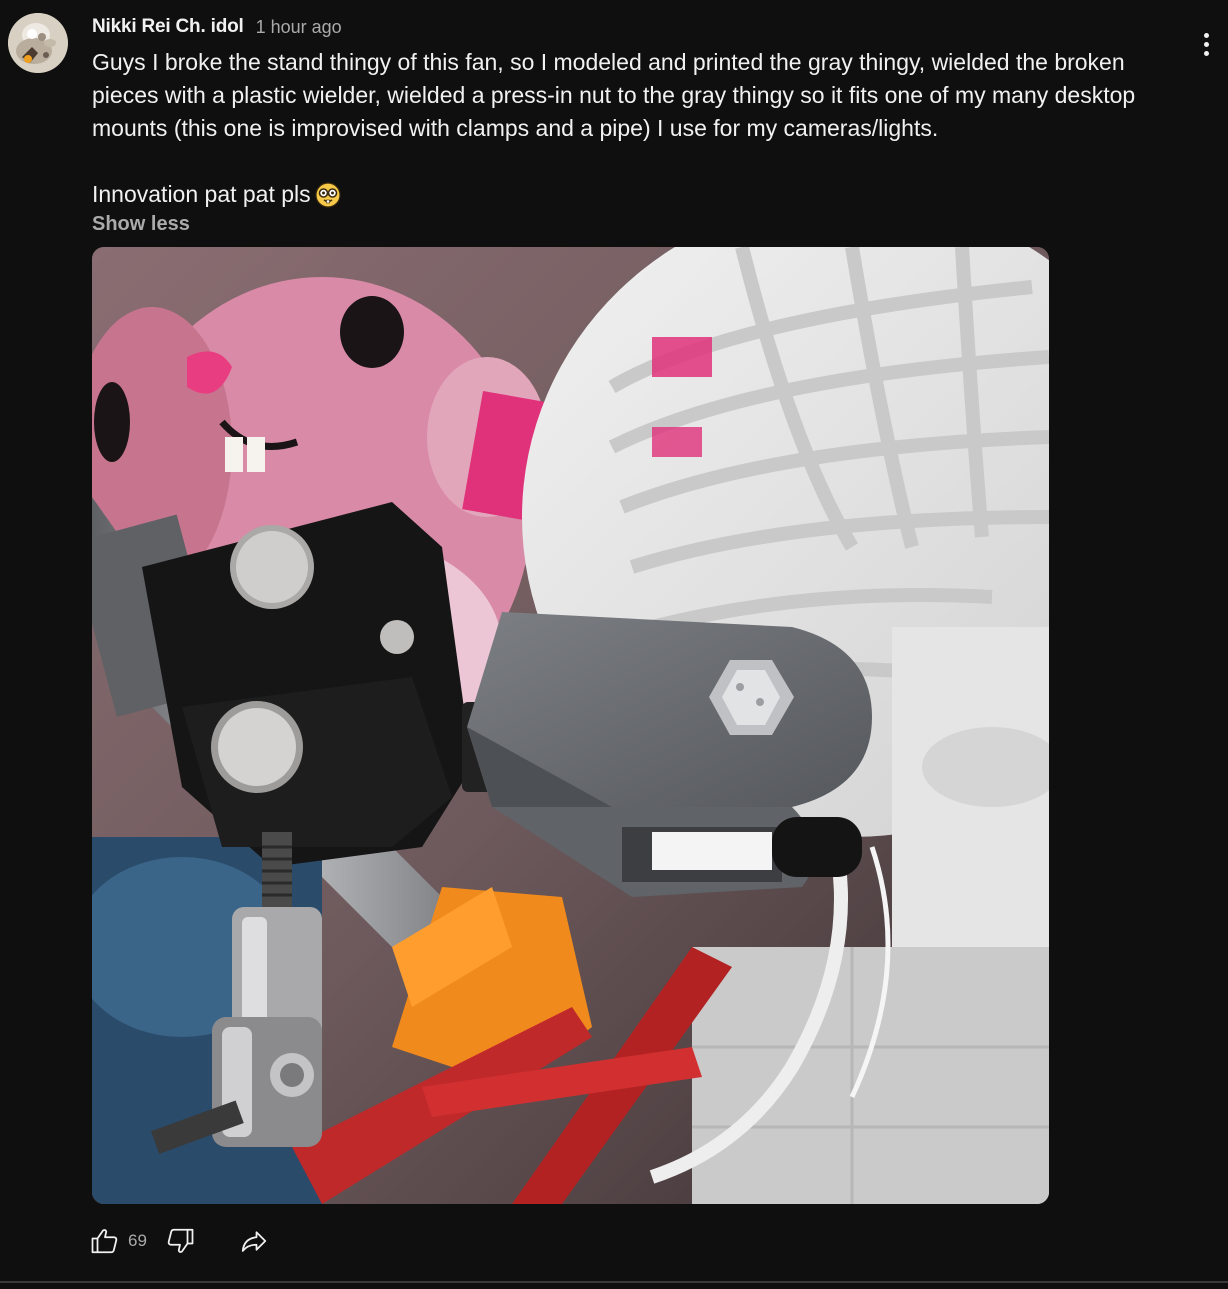 The image size is (1228, 1289). I want to click on thumbs-up-icon, so click(104, 1241).